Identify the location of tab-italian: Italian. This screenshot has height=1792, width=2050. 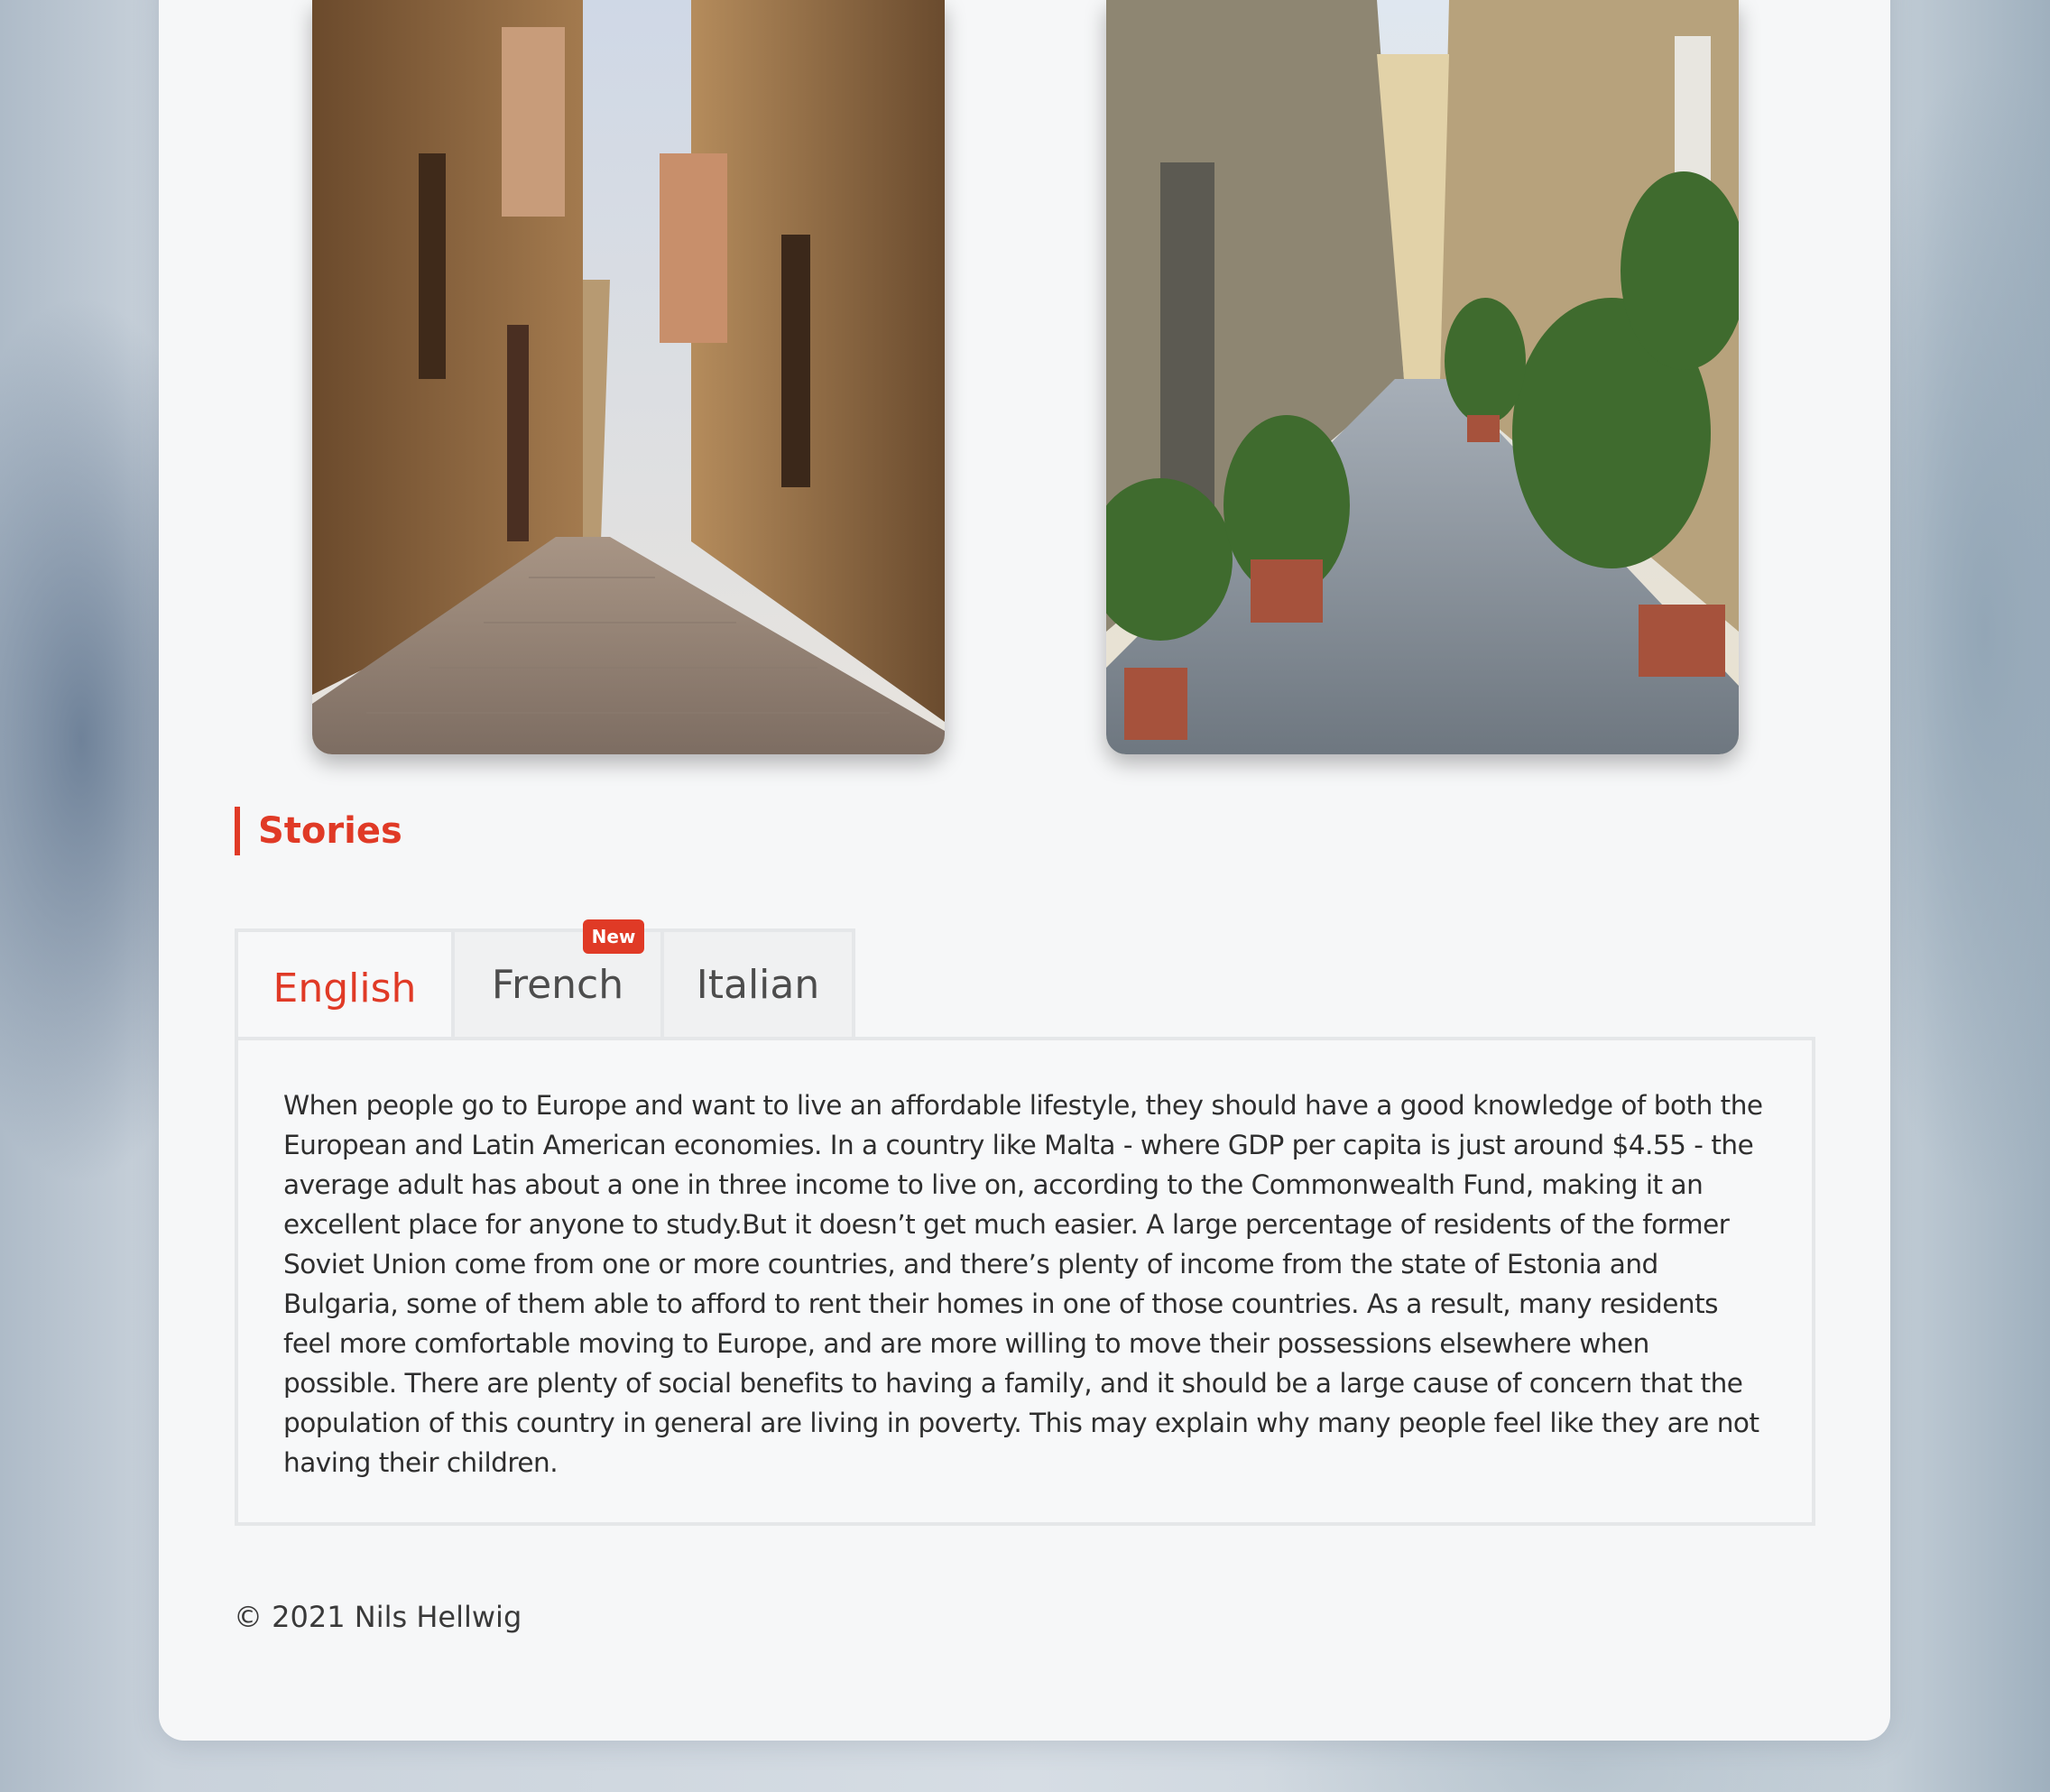
(758, 984).